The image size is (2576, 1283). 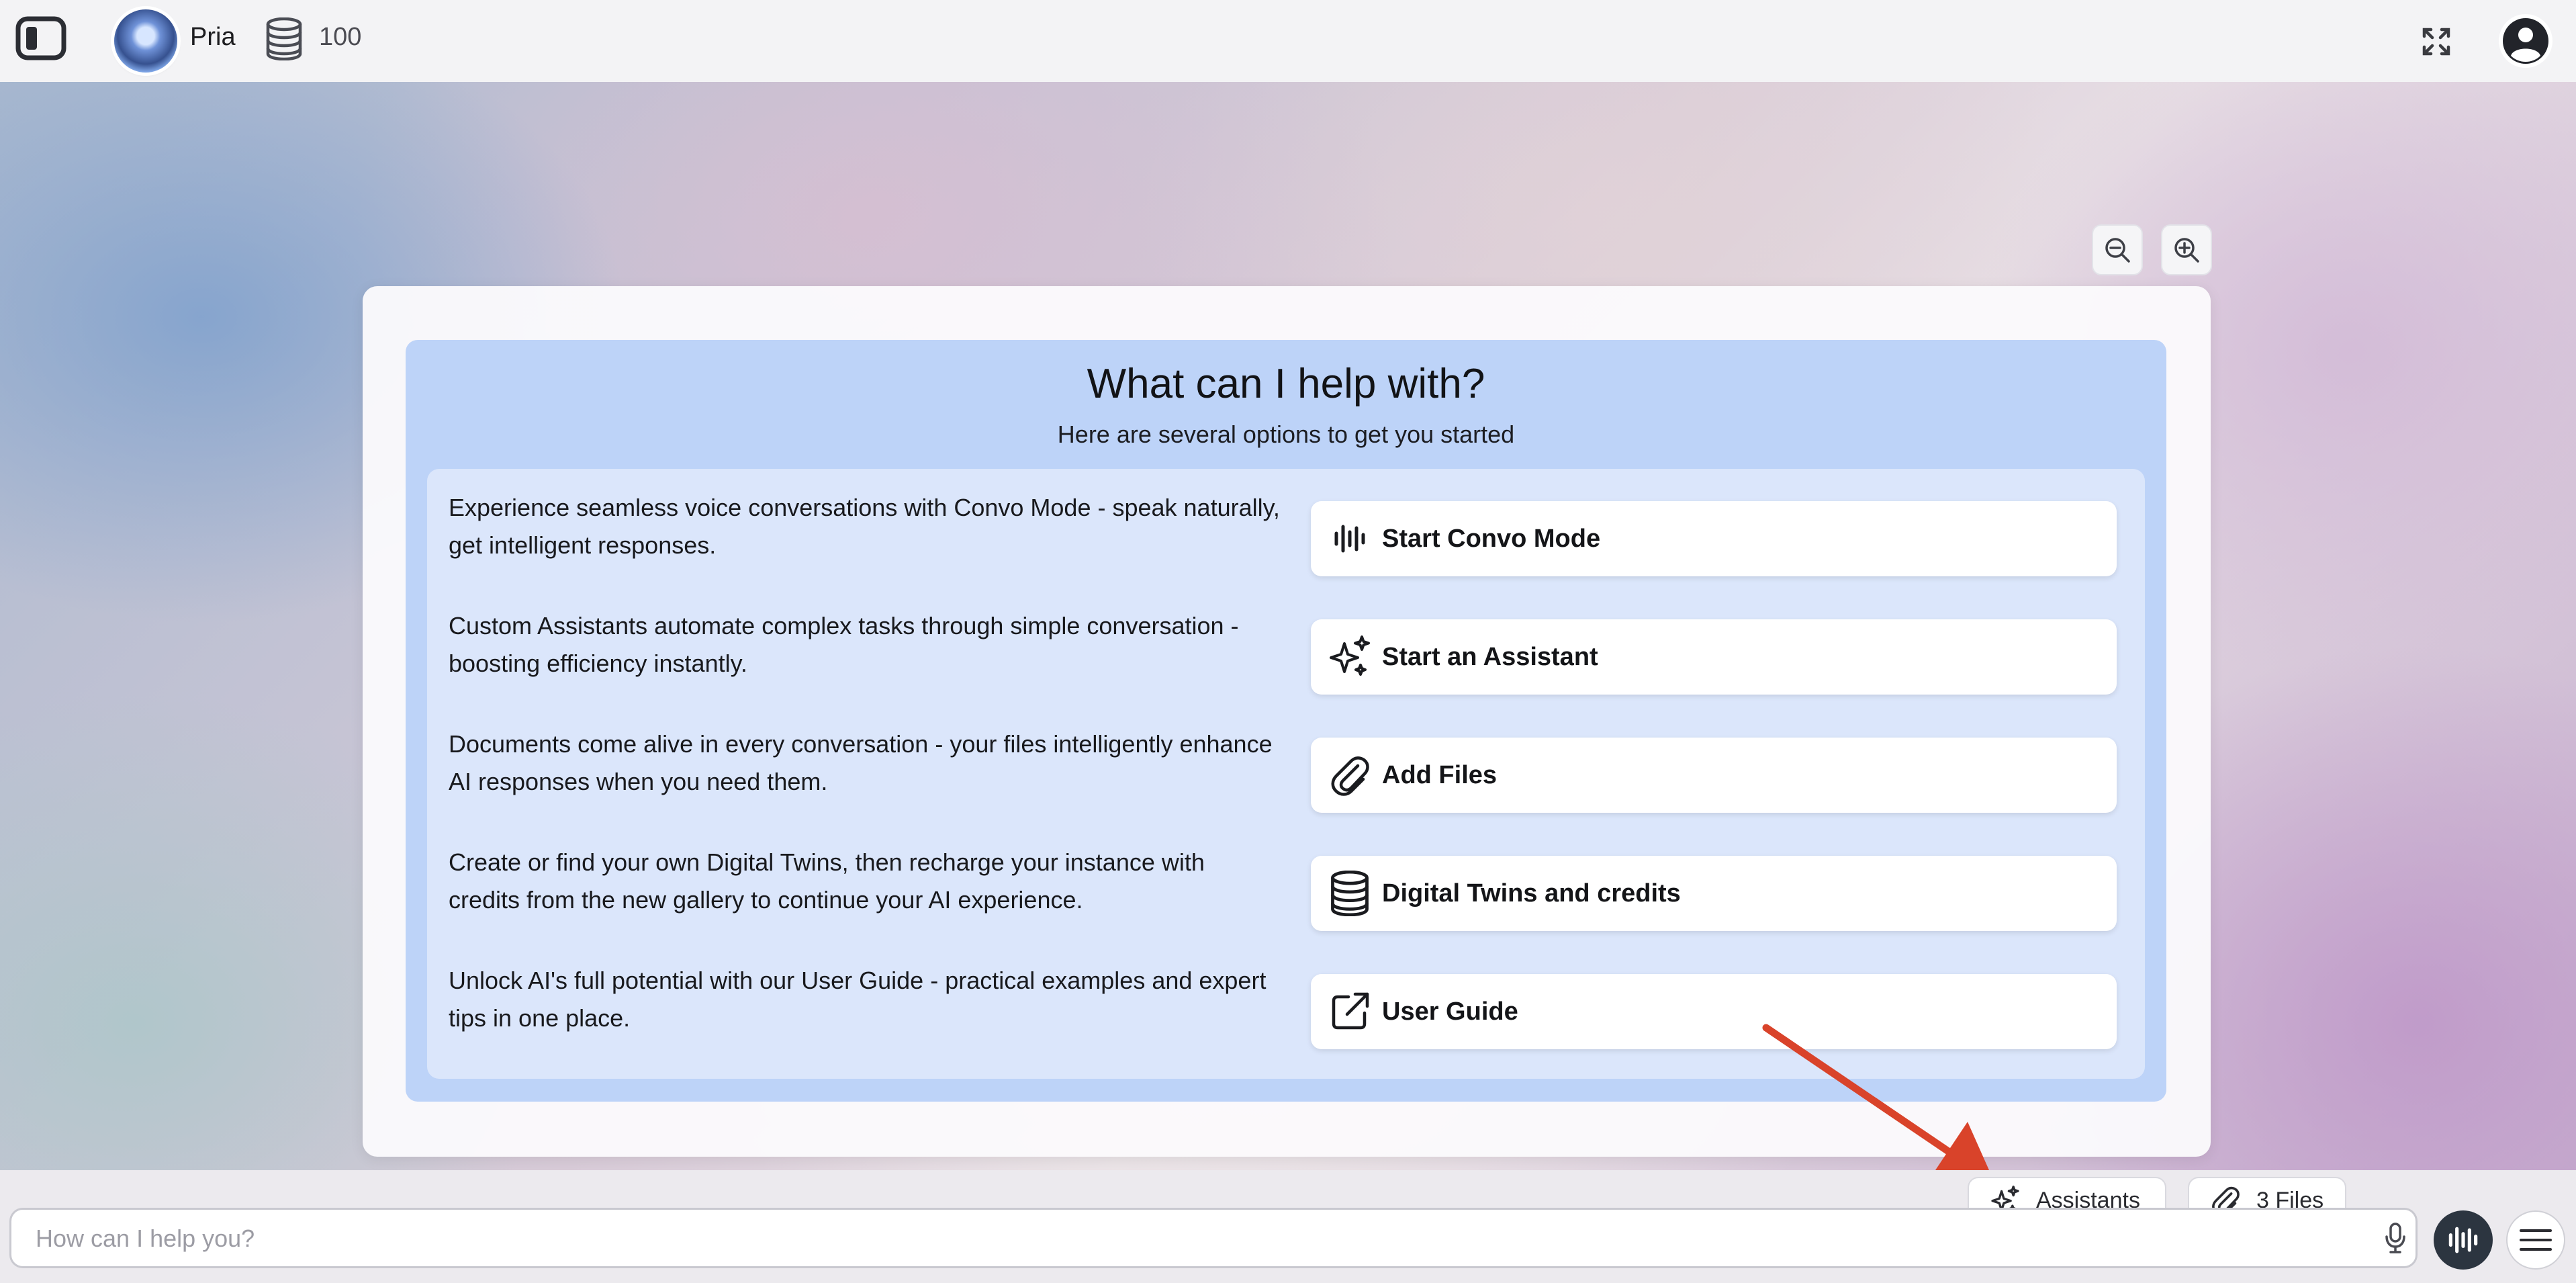 I want to click on profile-button, so click(x=2526, y=41).